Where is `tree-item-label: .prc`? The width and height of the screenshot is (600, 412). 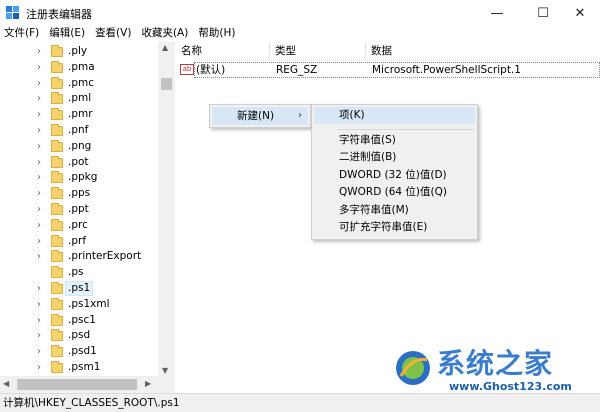 tree-item-label: .prc is located at coordinates (78, 224).